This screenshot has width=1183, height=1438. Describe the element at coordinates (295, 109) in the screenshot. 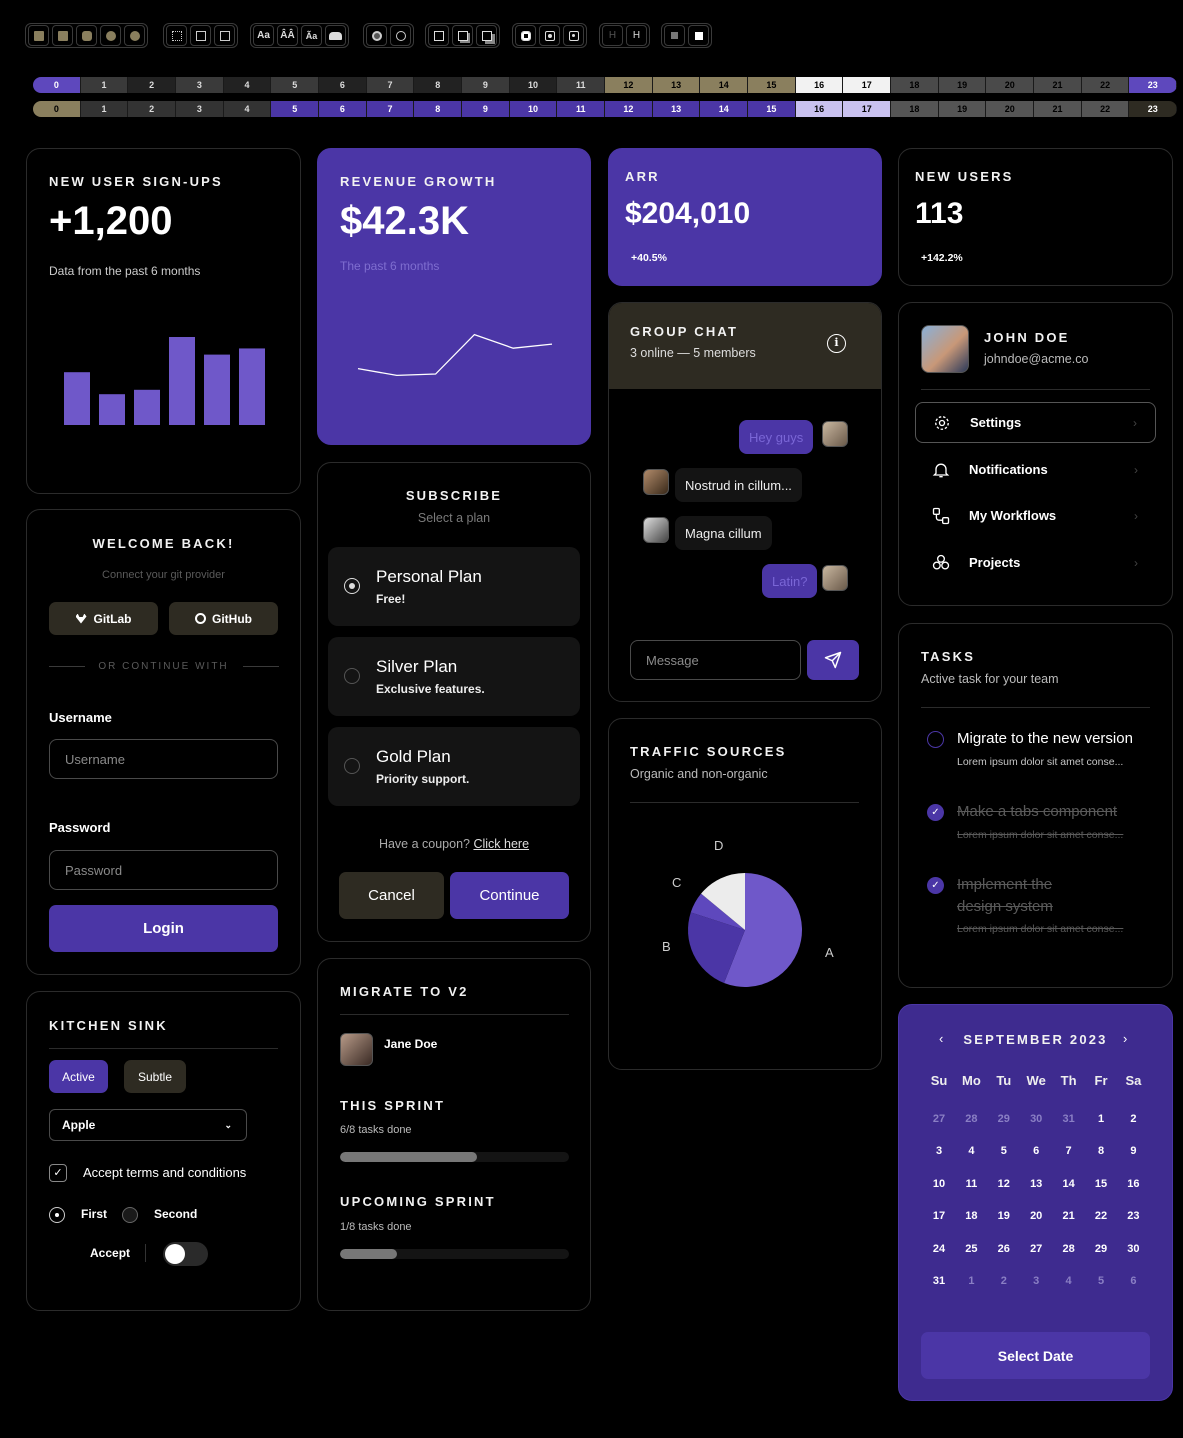

I see `scale-step: 5` at that location.